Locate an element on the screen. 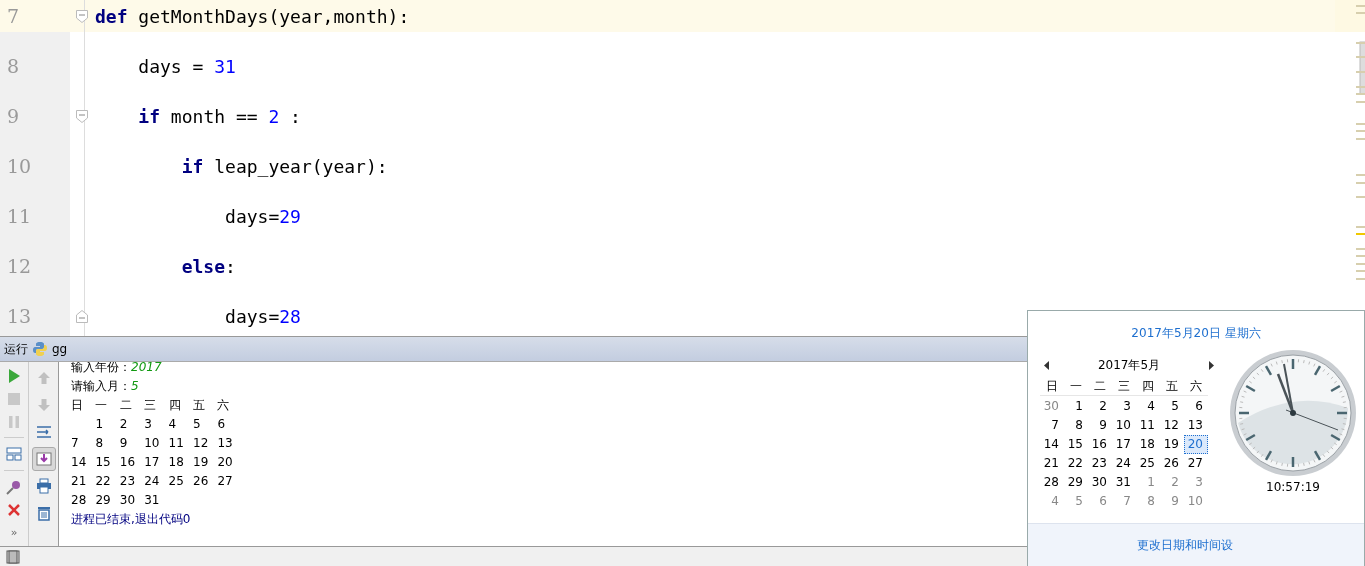 The height and width of the screenshot is (566, 1365). scroll-to-end-button is located at coordinates (43, 459).